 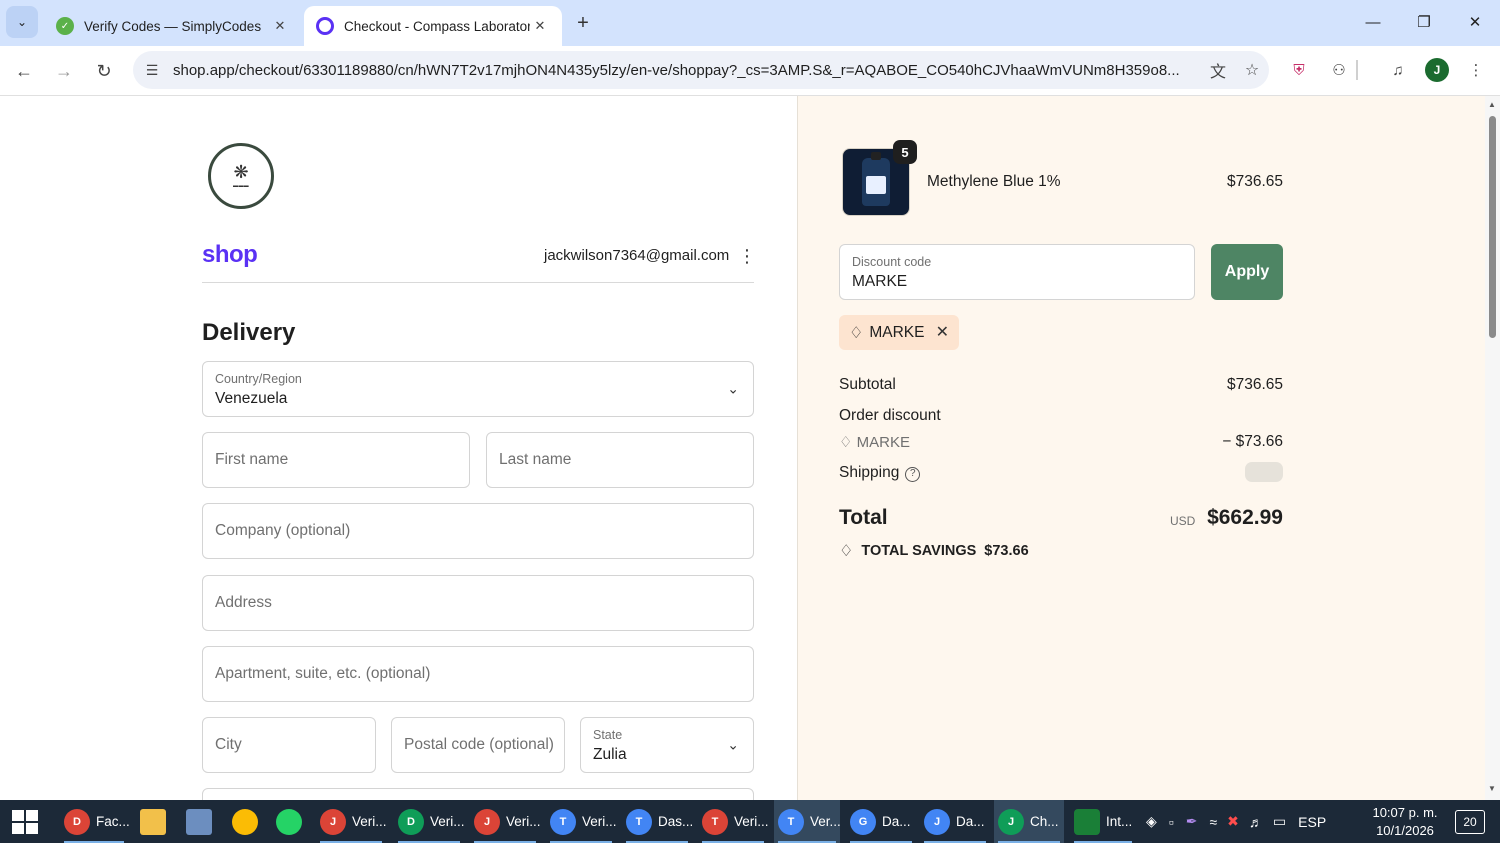 What do you see at coordinates (620, 460) in the screenshot?
I see `last-name-field: Last name` at bounding box center [620, 460].